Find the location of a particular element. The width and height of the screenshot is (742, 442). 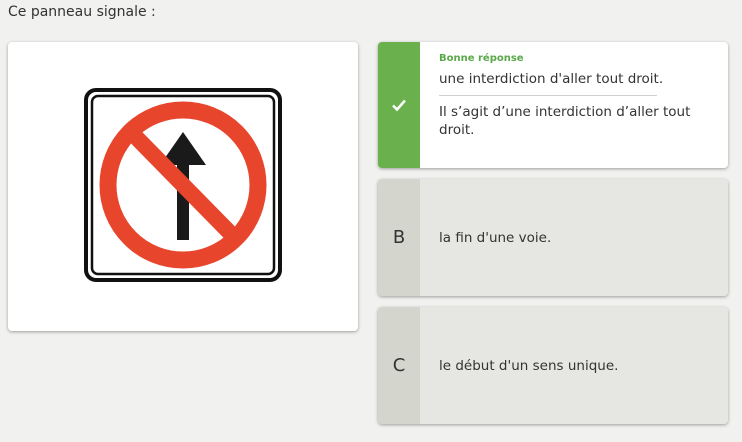

no-straight-ahead-sign-icon is located at coordinates (183, 185).